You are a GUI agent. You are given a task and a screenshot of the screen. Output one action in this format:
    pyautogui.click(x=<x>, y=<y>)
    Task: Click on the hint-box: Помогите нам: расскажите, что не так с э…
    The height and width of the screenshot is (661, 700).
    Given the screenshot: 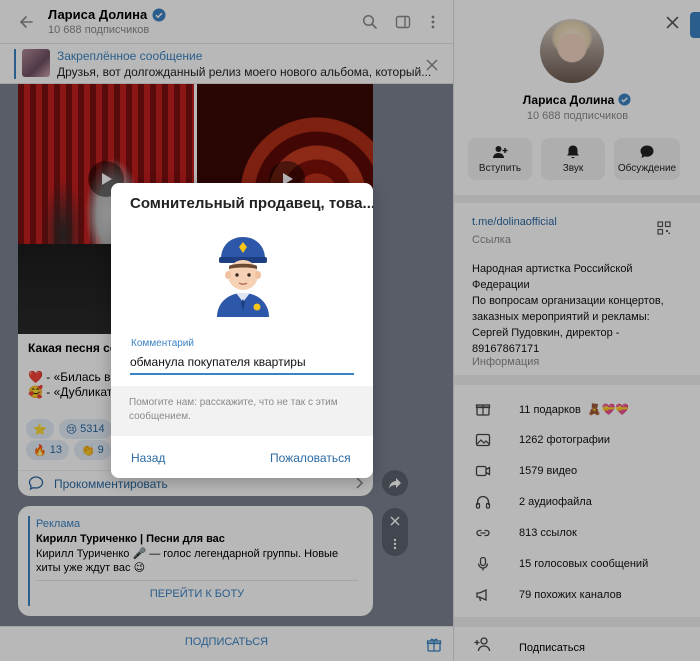 What is the action you would take?
    pyautogui.click(x=242, y=411)
    